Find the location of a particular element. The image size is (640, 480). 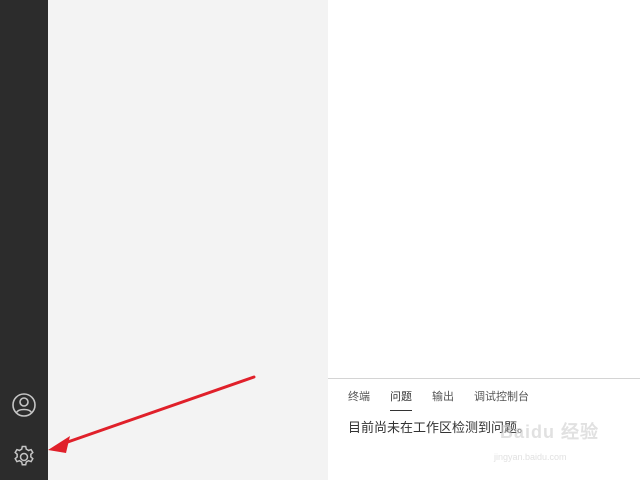

manage-button is located at coordinates (24, 457).